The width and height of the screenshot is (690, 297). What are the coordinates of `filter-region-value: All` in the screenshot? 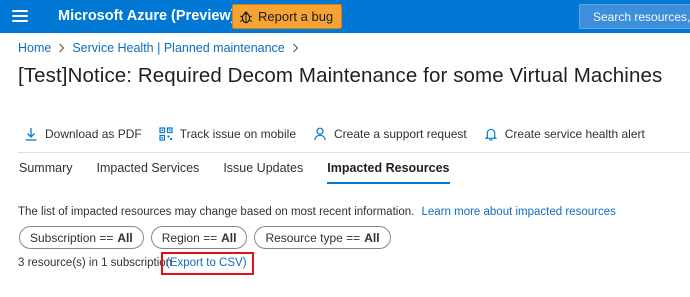 It's located at (229, 237).